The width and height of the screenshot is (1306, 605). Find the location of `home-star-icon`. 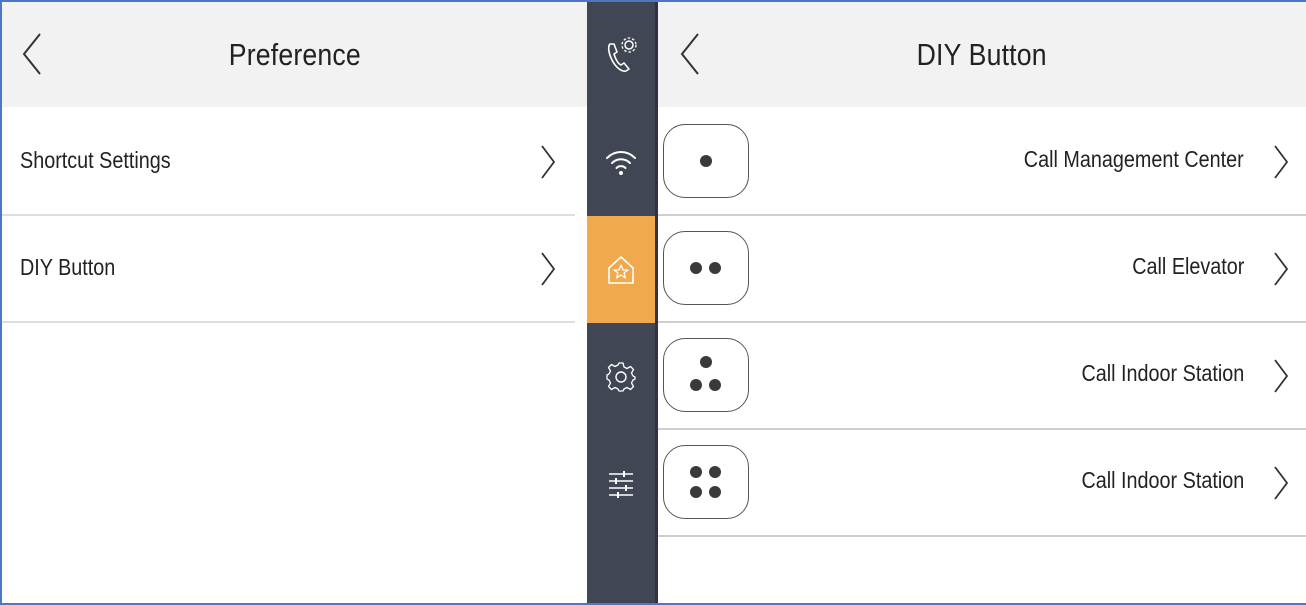

home-star-icon is located at coordinates (621, 269).